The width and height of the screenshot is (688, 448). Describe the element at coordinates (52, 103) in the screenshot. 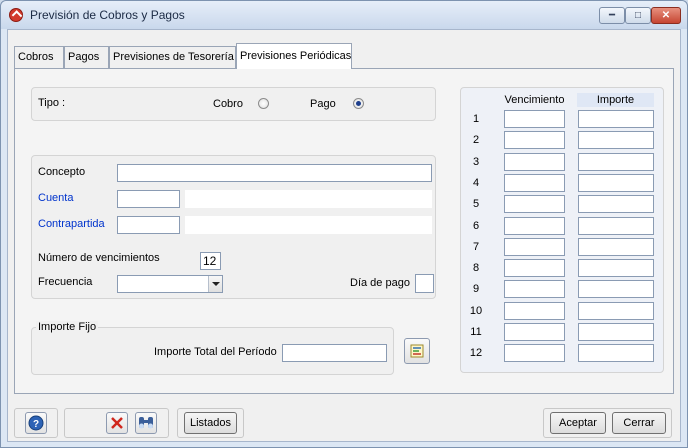

I see `tipo-label: Tipo :` at that location.